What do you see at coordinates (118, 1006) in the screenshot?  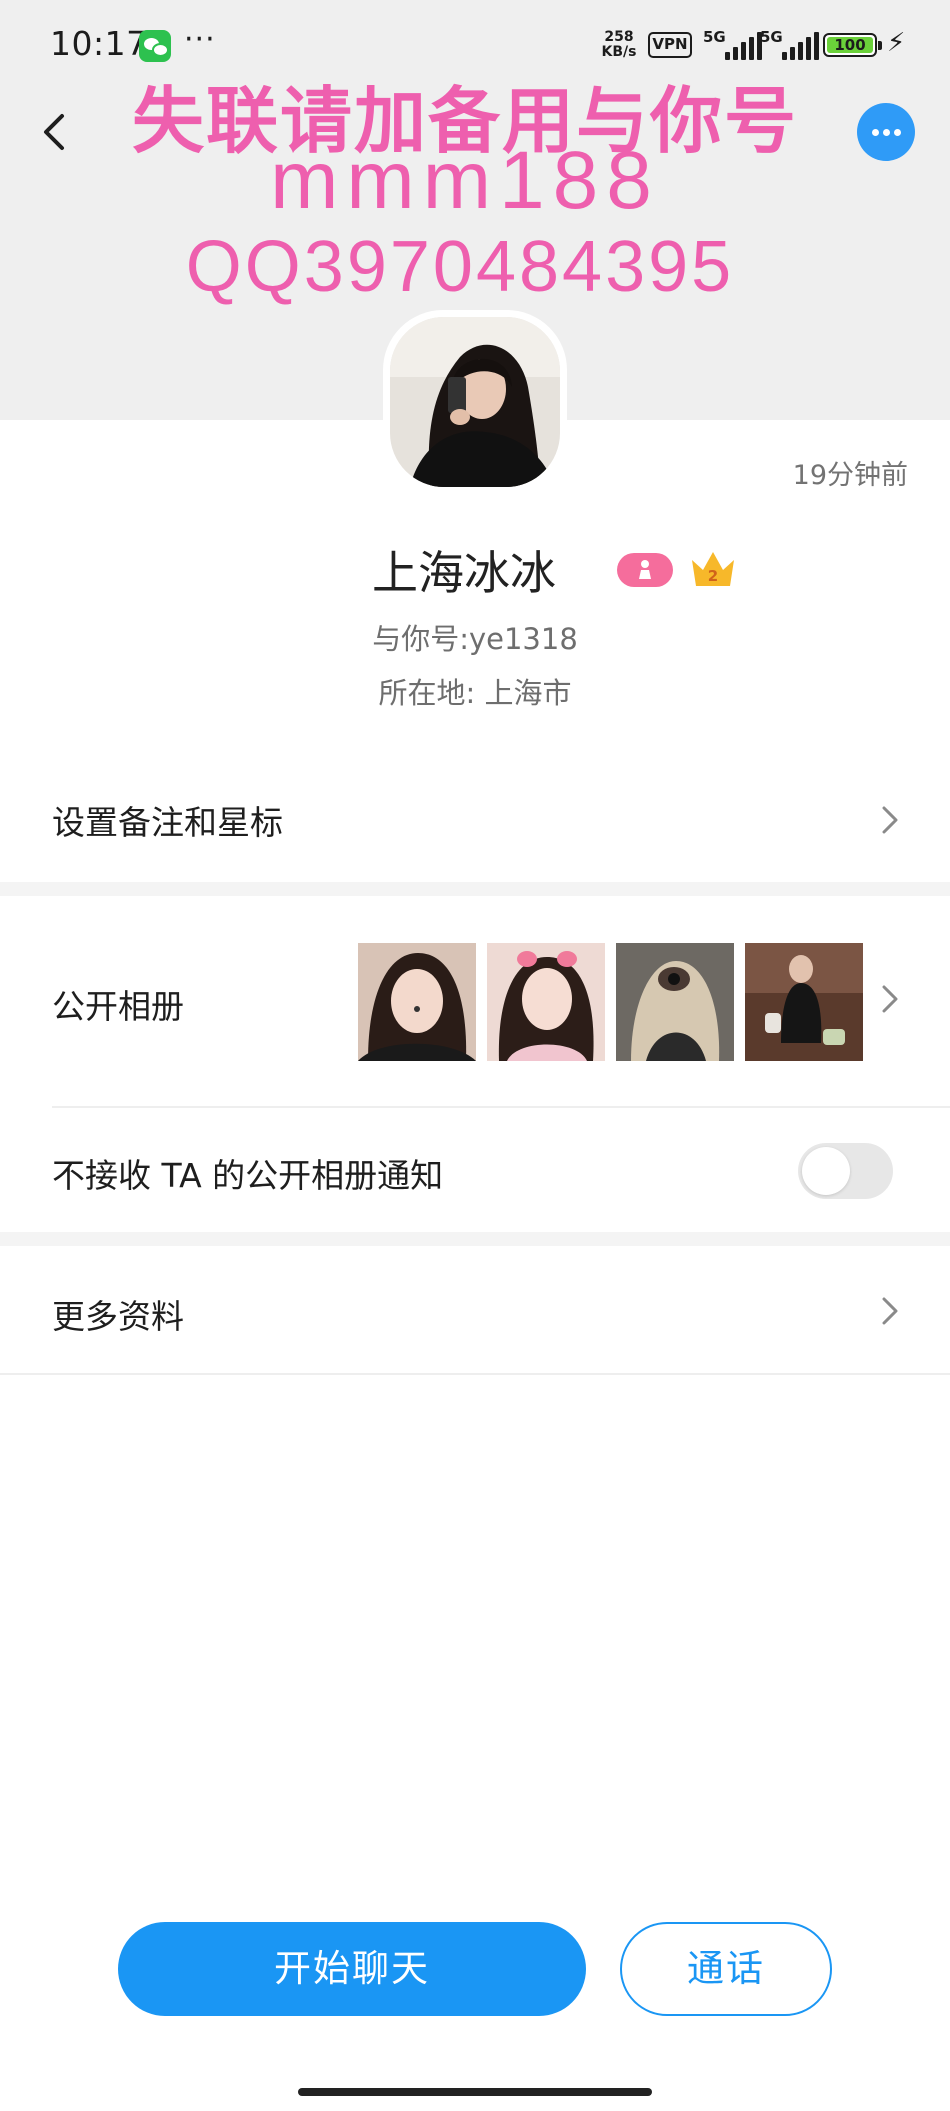 I see `public-album-label: 公开相册` at bounding box center [118, 1006].